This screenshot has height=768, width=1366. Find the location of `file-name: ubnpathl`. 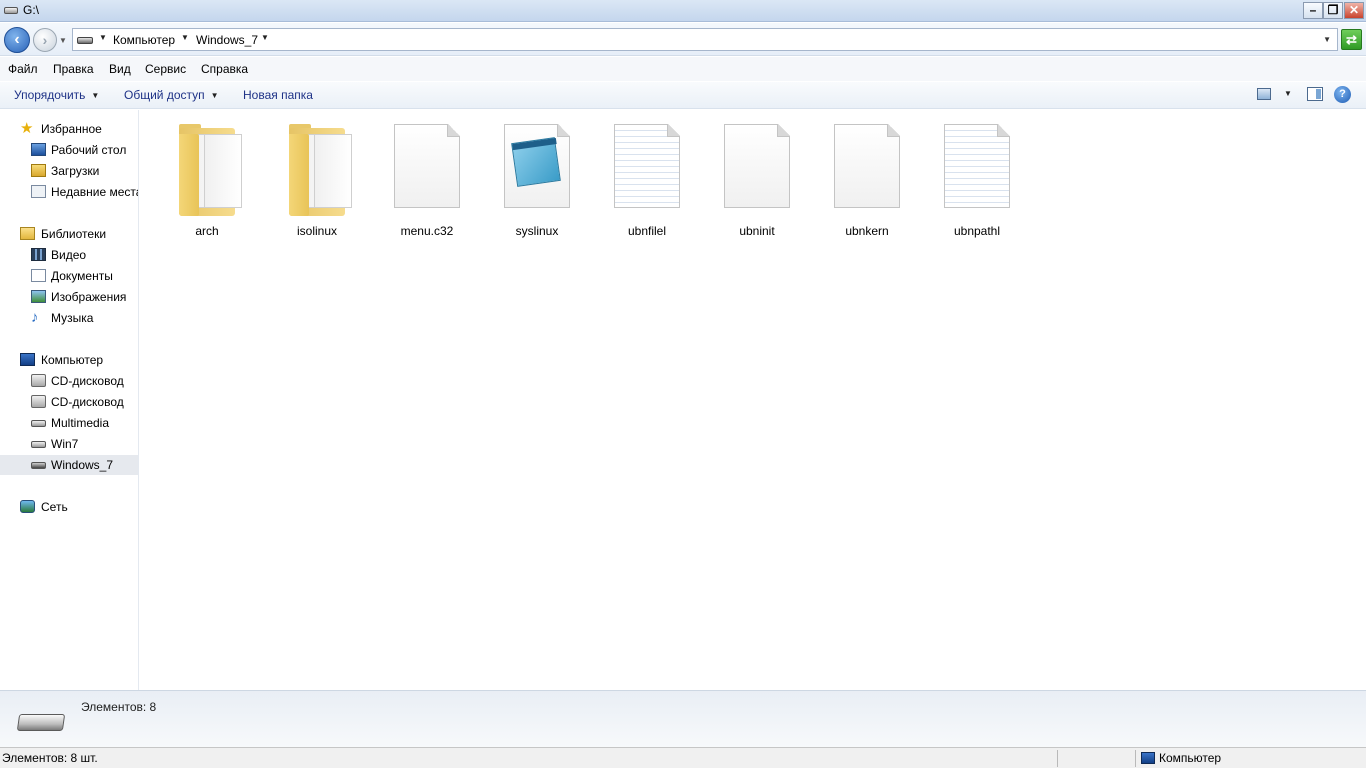

file-name: ubnpathl is located at coordinates (977, 231).